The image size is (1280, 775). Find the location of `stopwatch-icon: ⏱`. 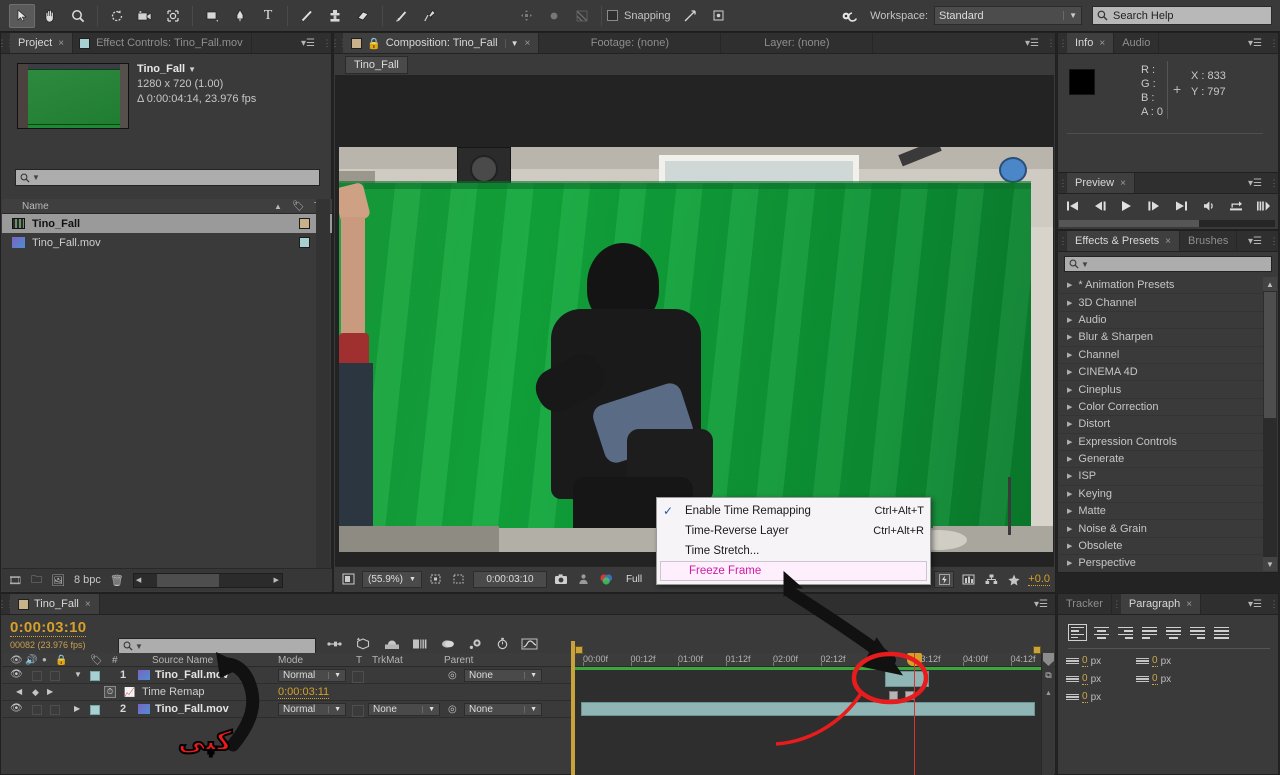

stopwatch-icon: ⏱ is located at coordinates (110, 692).